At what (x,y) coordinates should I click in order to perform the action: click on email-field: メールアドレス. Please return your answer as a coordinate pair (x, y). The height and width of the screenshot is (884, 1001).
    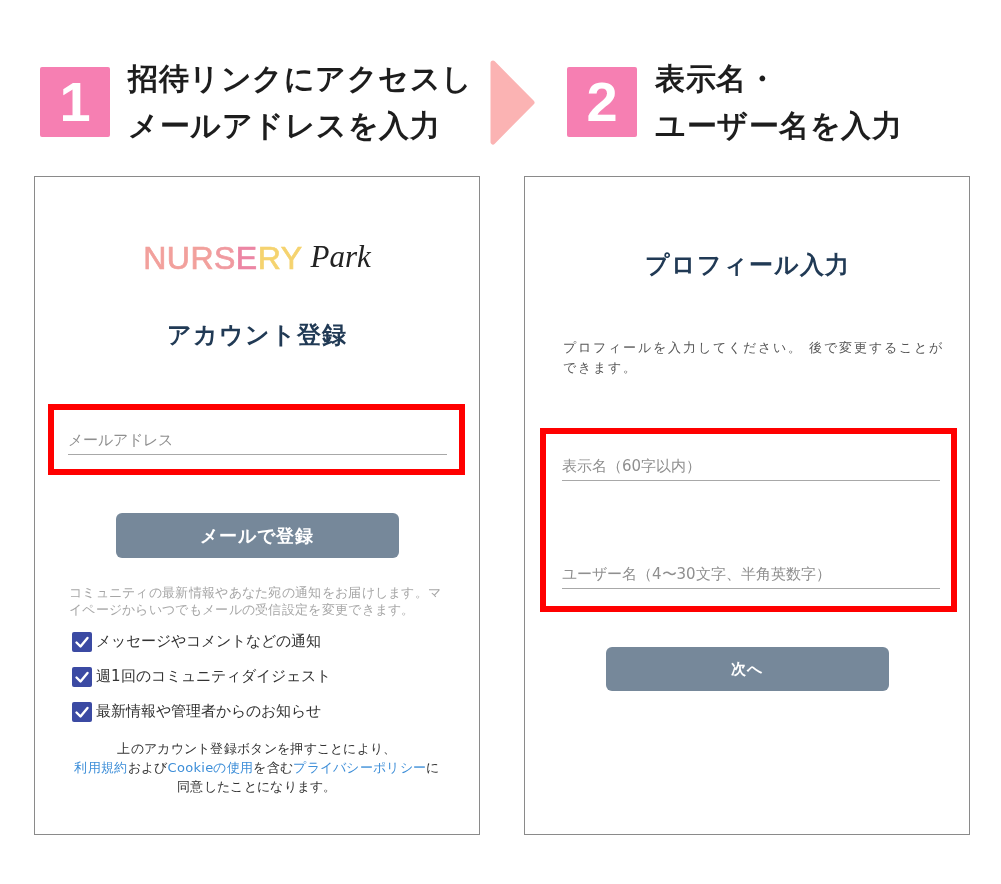
    Looking at the image, I should click on (257, 440).